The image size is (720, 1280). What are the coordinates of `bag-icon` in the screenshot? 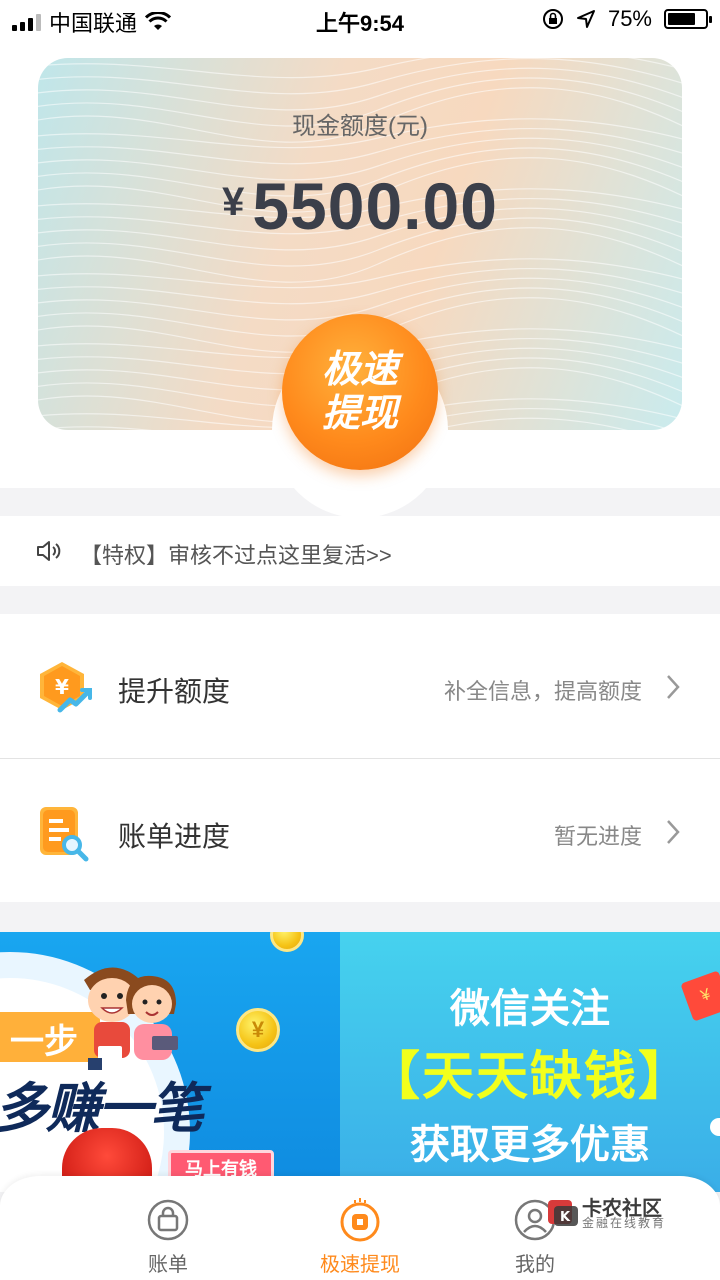 It's located at (168, 1220).